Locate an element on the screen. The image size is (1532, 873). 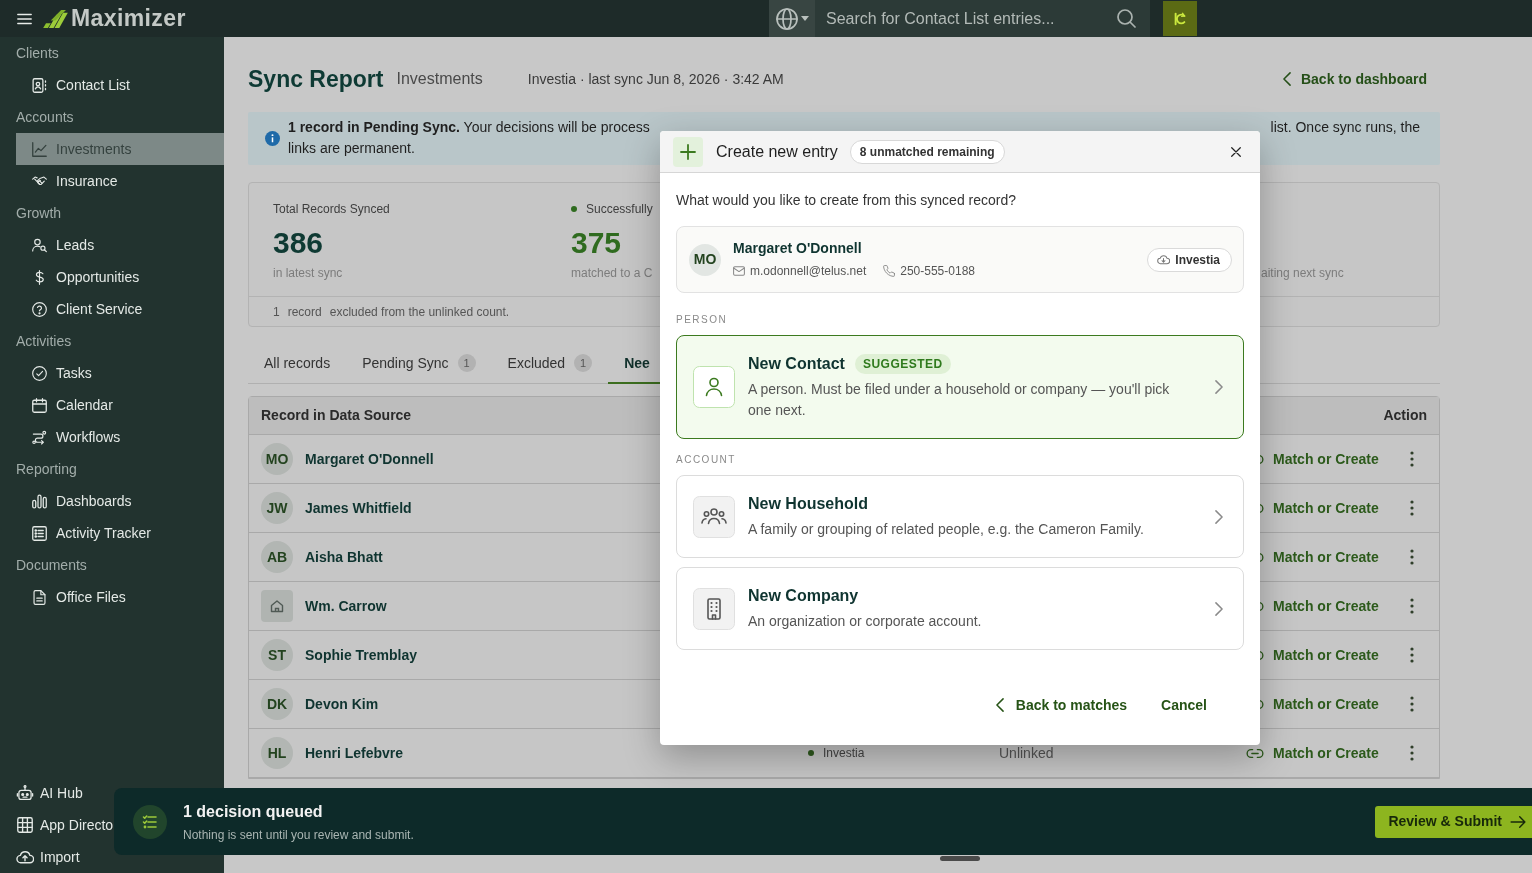
tab: Pending Sync 1 is located at coordinates (419, 364).